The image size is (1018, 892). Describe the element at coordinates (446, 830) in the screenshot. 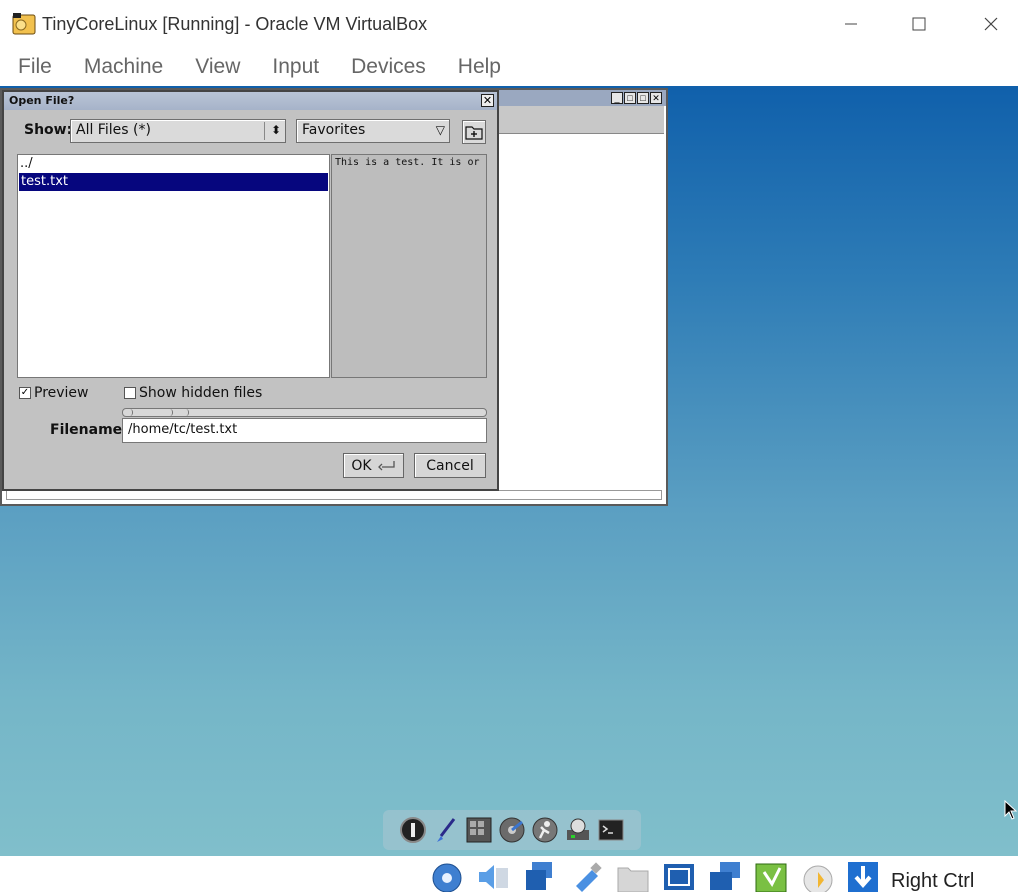

I see `paint-brush-icon` at that location.